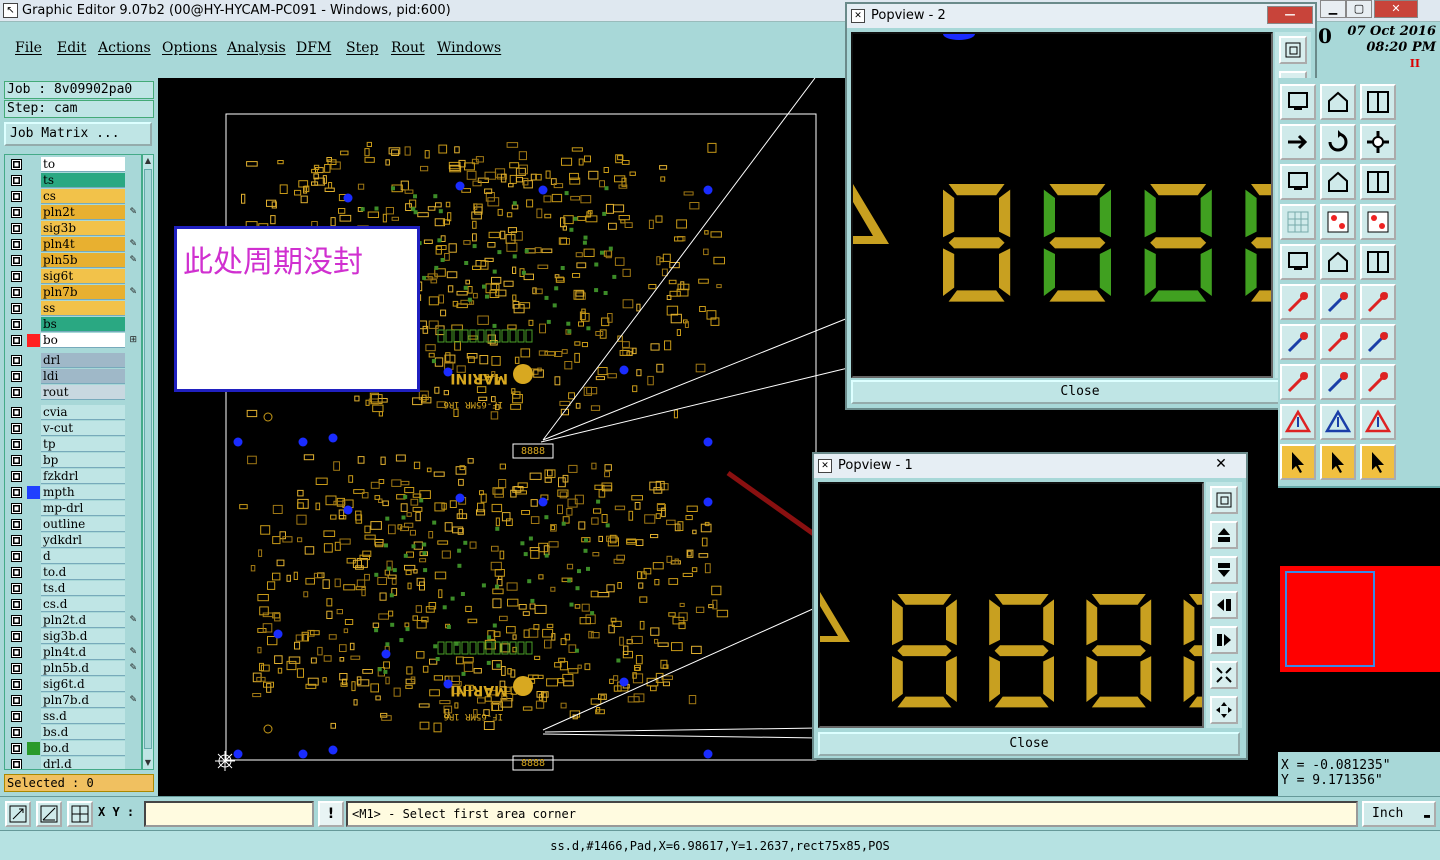 The height and width of the screenshot is (860, 1440). What do you see at coordinates (83, 700) in the screenshot?
I see `layer-name: pln7b.d` at bounding box center [83, 700].